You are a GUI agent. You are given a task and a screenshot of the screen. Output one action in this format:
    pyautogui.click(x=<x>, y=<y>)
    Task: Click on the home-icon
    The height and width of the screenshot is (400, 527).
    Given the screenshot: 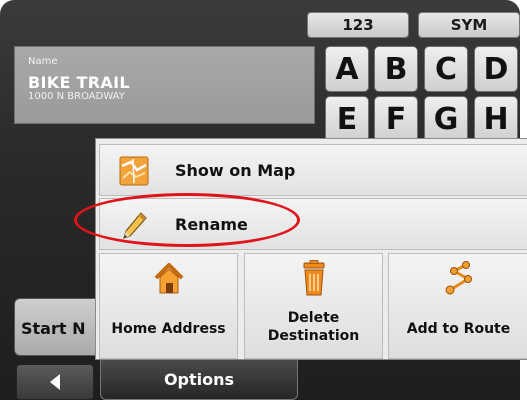 What is the action you would take?
    pyautogui.click(x=168, y=278)
    